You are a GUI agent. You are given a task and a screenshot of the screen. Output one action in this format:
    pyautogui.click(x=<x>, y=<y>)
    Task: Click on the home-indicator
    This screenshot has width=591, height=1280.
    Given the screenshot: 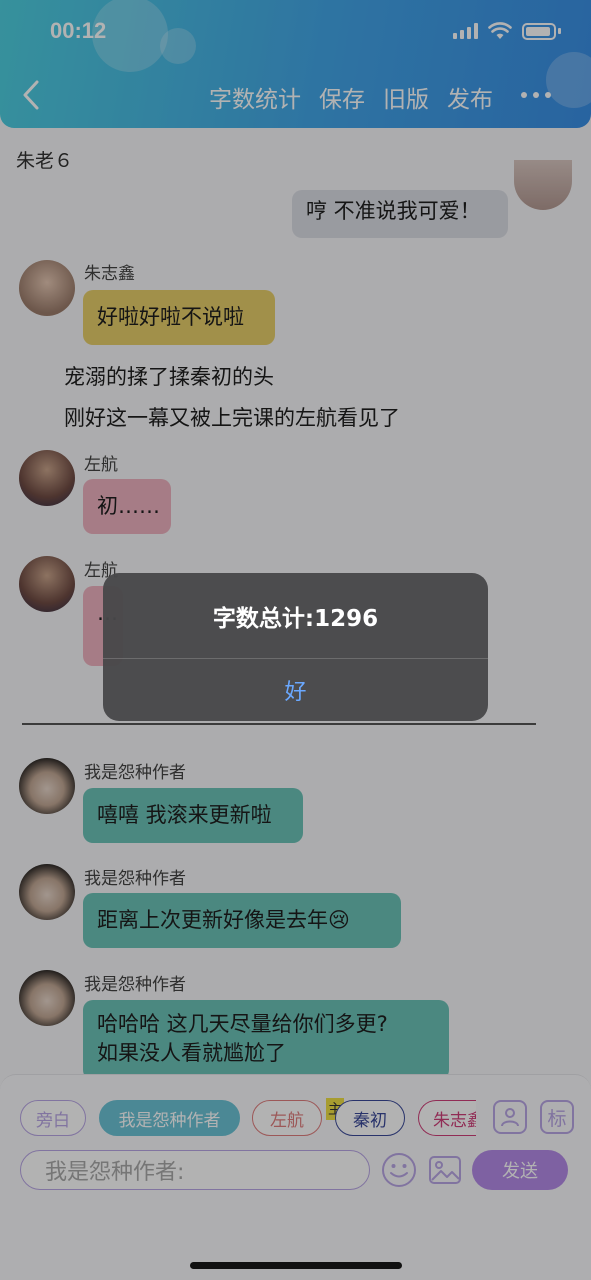 What is the action you would take?
    pyautogui.click(x=296, y=1265)
    